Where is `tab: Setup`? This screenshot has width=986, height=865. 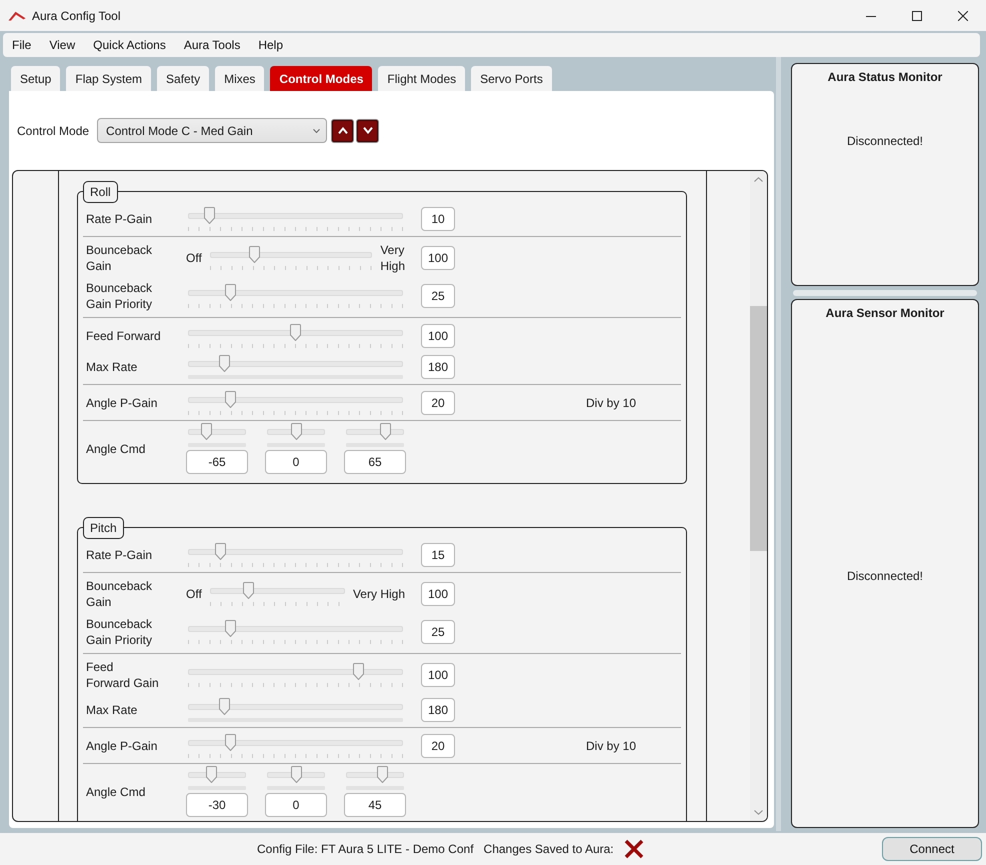
tab: Setup is located at coordinates (35, 78).